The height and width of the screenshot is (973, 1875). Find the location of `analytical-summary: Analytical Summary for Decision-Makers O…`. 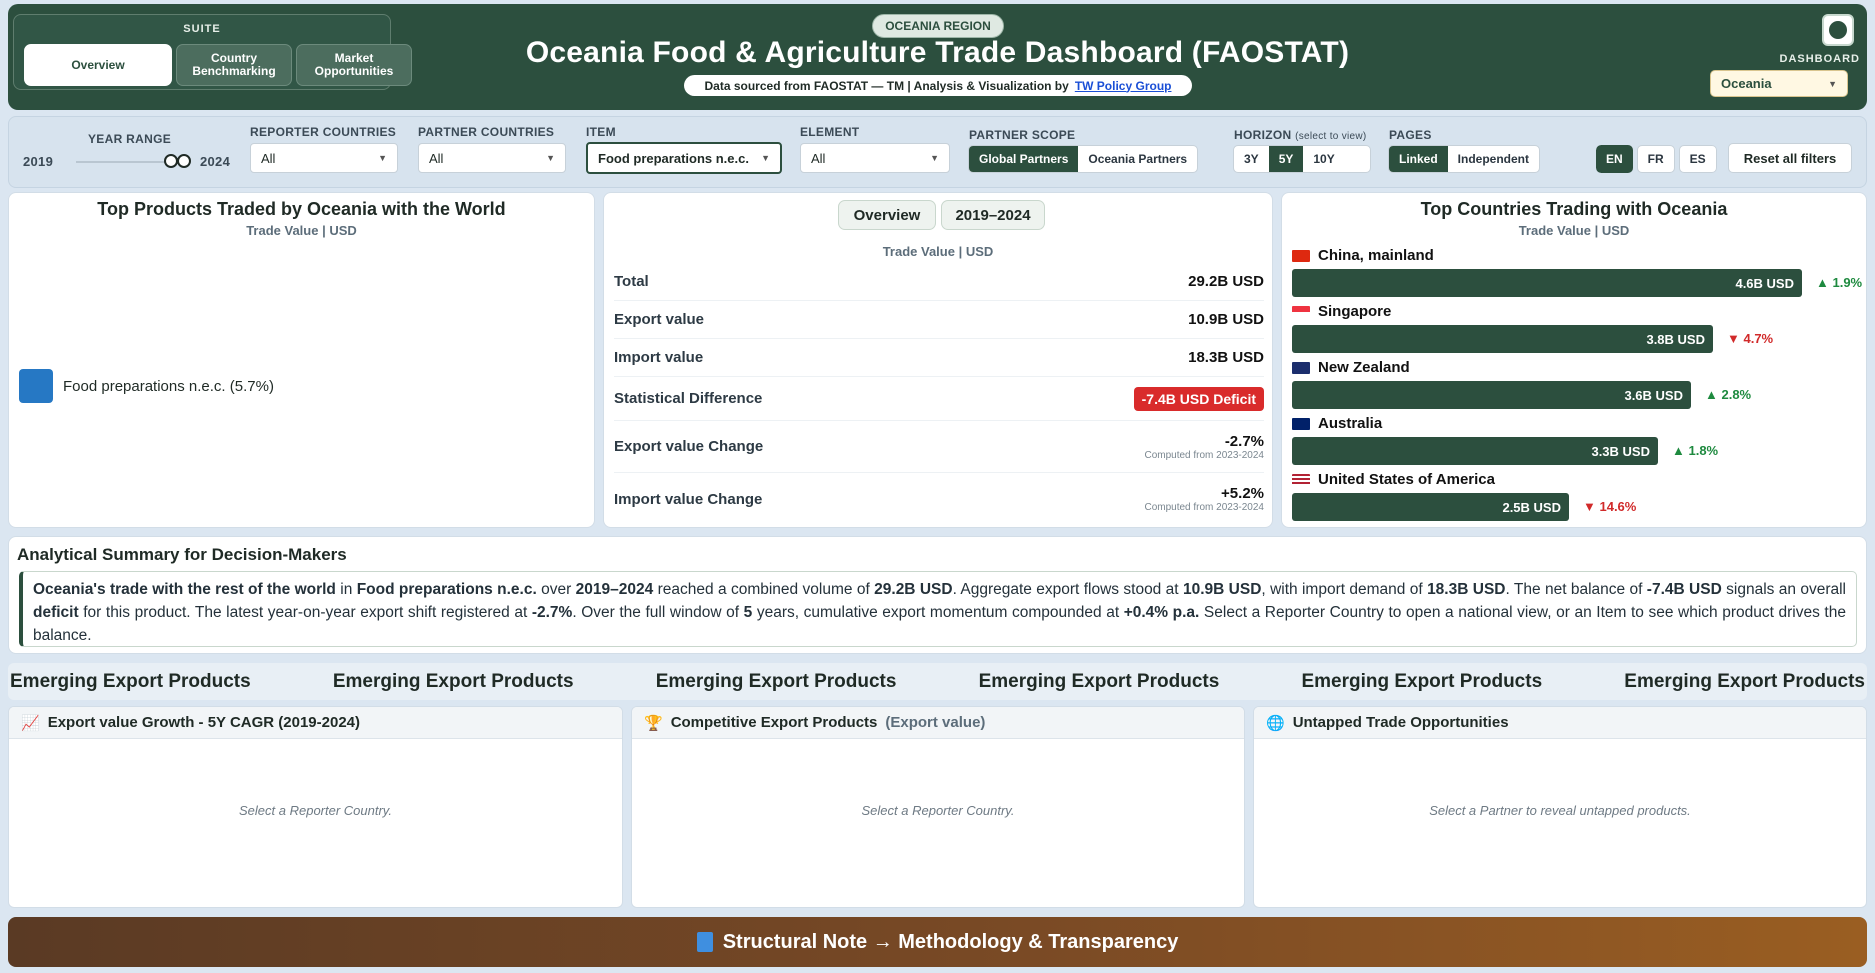

analytical-summary: Analytical Summary for Decision-Makers O… is located at coordinates (937, 595).